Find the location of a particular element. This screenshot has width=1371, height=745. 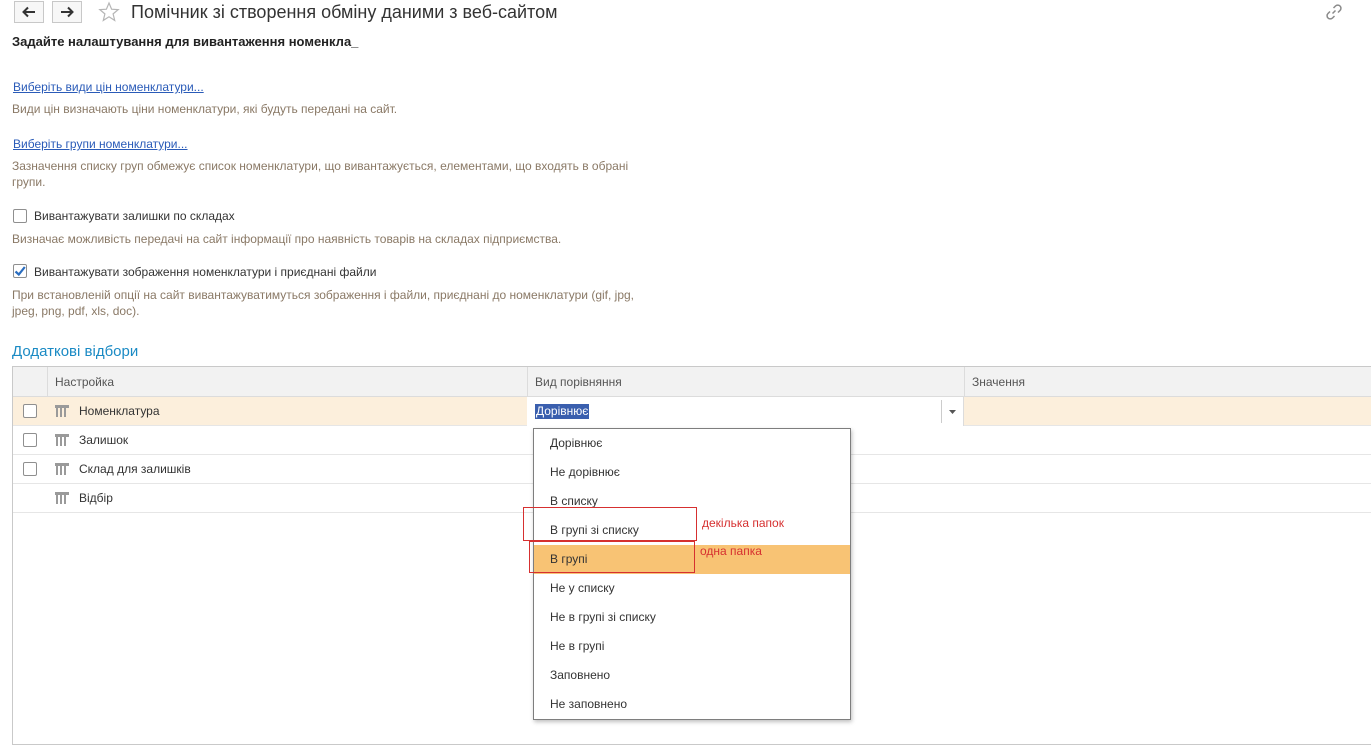

row-label: Залишок is located at coordinates (104, 440).